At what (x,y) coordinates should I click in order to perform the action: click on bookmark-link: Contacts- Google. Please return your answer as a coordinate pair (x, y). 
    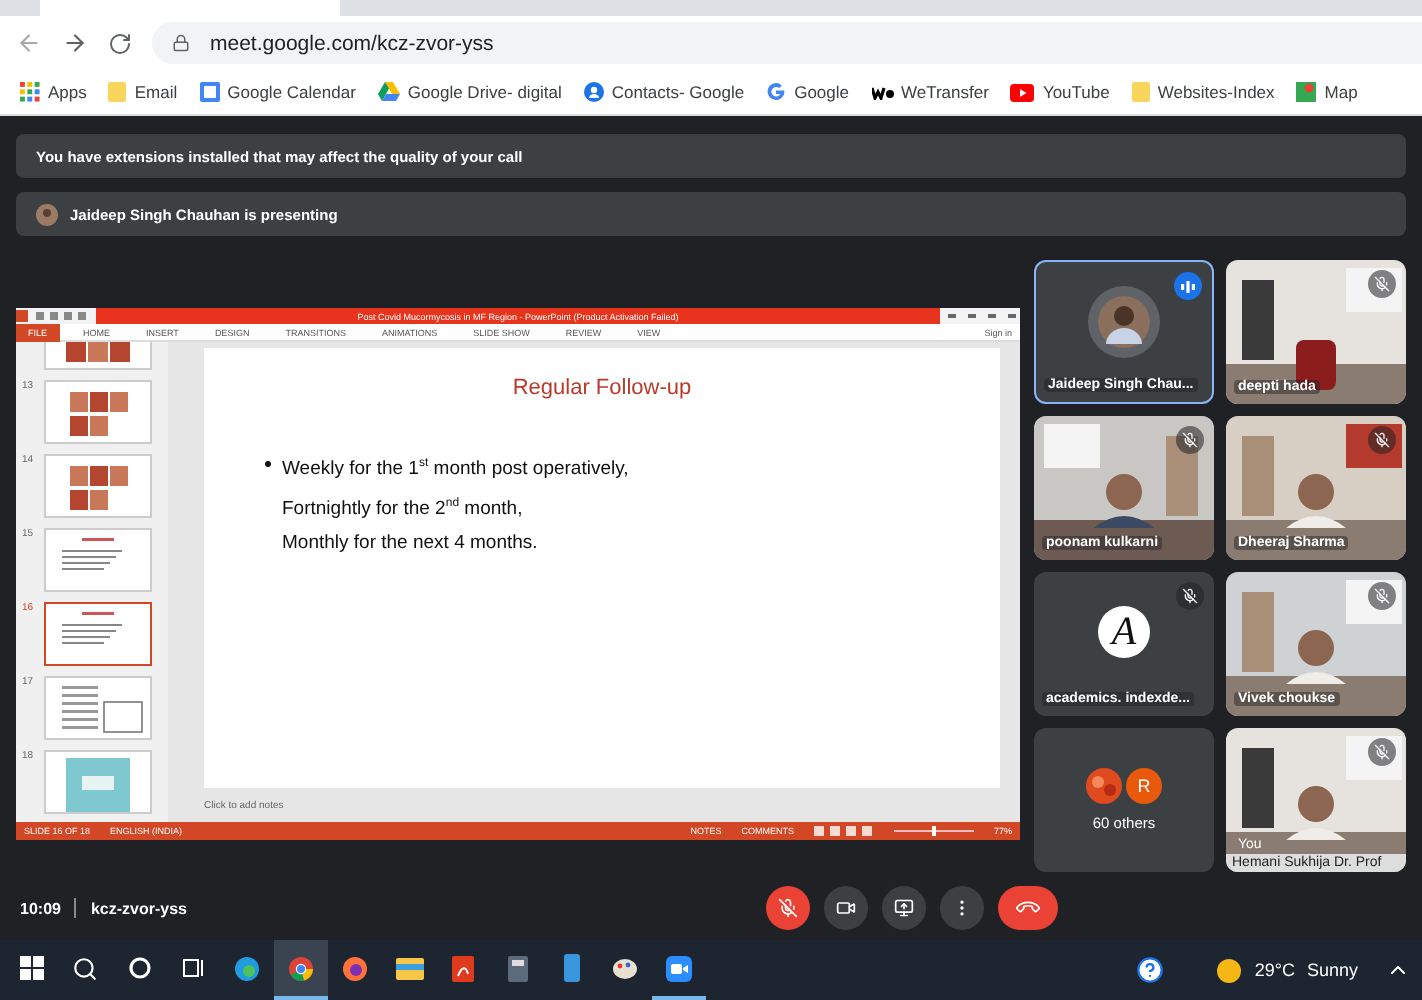
    Looking at the image, I should click on (664, 92).